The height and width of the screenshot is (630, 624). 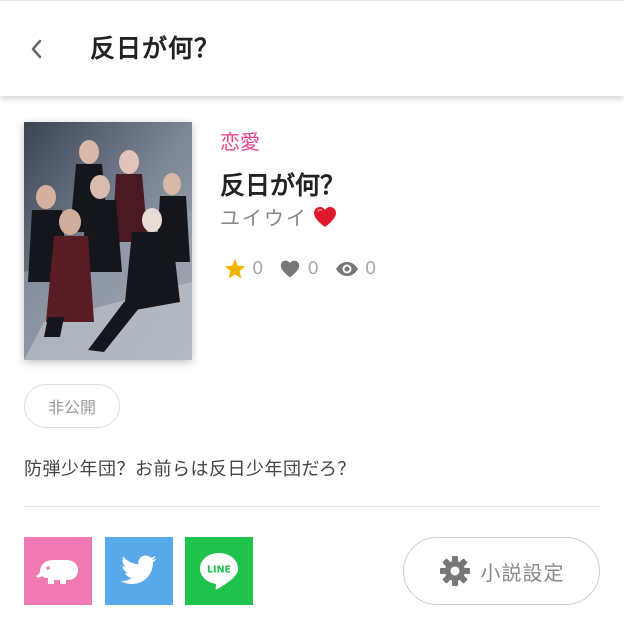 What do you see at coordinates (108, 241) in the screenshot?
I see `novel-cover-image` at bounding box center [108, 241].